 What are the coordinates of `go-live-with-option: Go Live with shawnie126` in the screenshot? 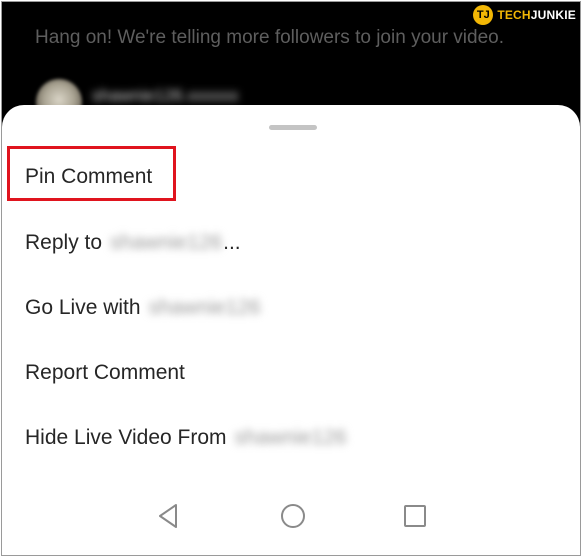 It's located at (291, 308).